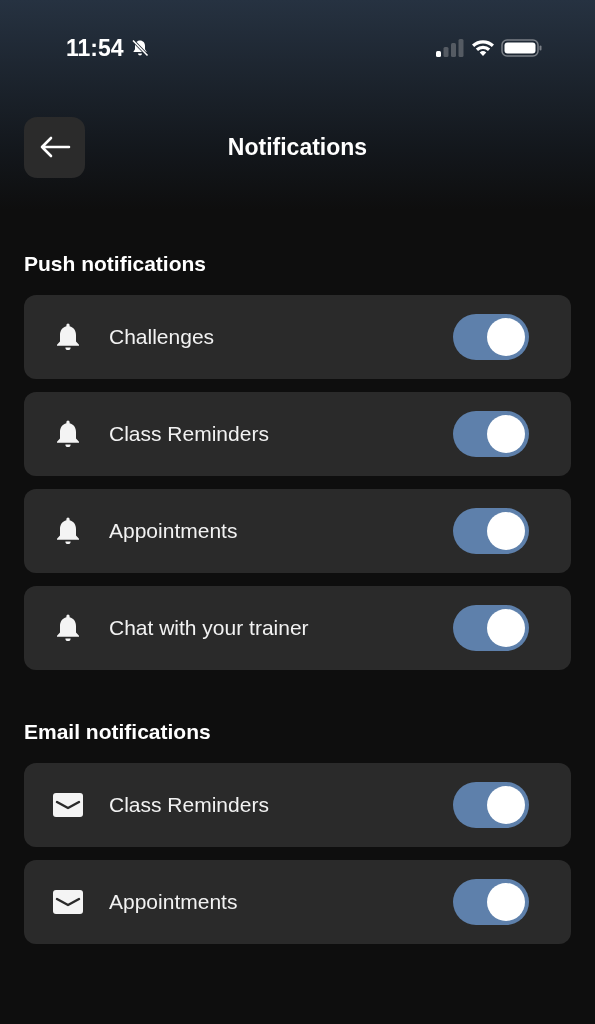 This screenshot has width=595, height=1024. I want to click on page-title: Notifications, so click(297, 147).